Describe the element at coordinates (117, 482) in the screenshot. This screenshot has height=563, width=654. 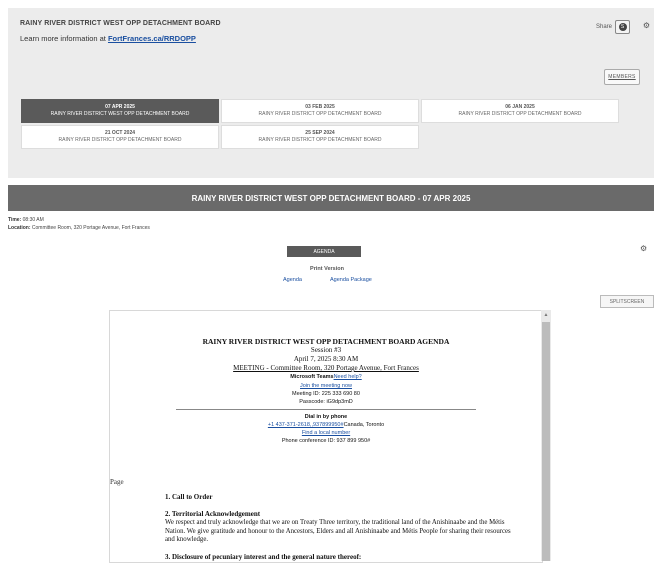
I see `page-column-label: Page` at that location.